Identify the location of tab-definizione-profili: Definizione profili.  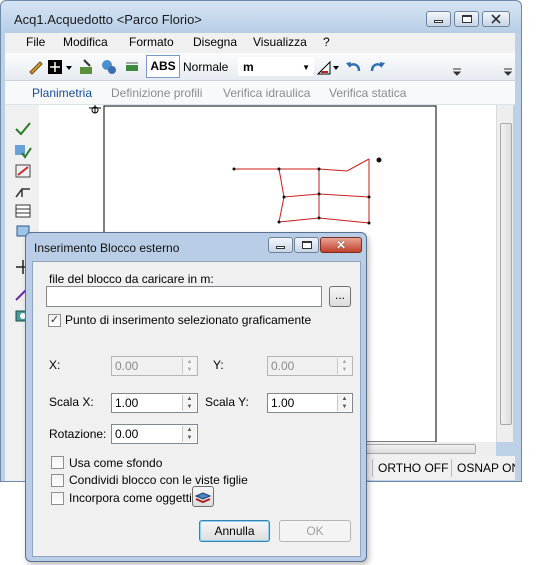
(156, 93).